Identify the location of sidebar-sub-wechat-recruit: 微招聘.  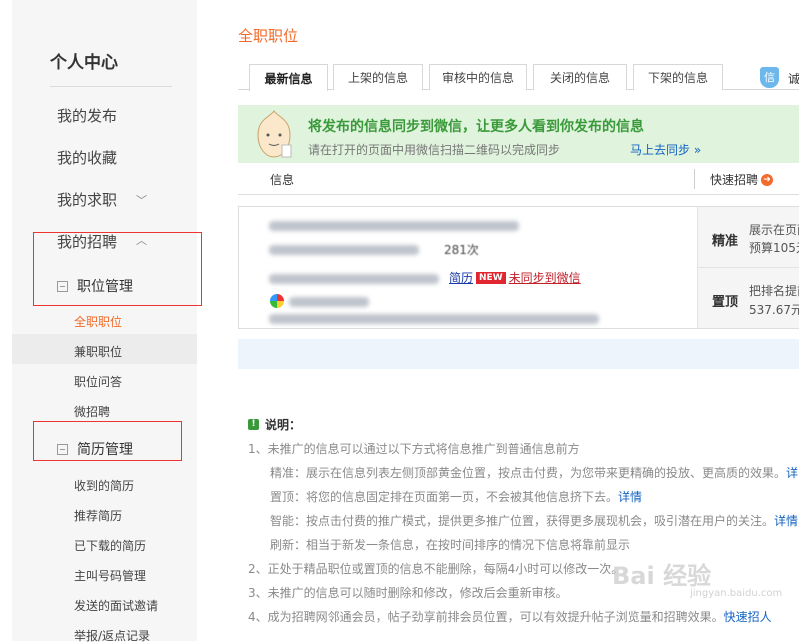
(92, 411).